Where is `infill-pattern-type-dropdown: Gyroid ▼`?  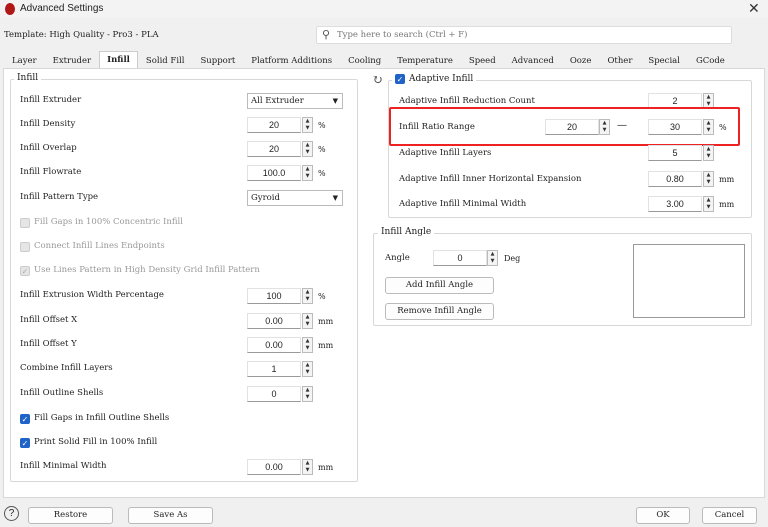 infill-pattern-type-dropdown: Gyroid ▼ is located at coordinates (295, 198).